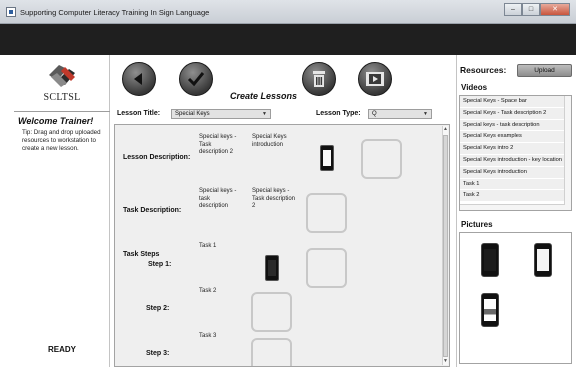 The height and width of the screenshot is (367, 576). I want to click on maximize-button: □, so click(531, 9).